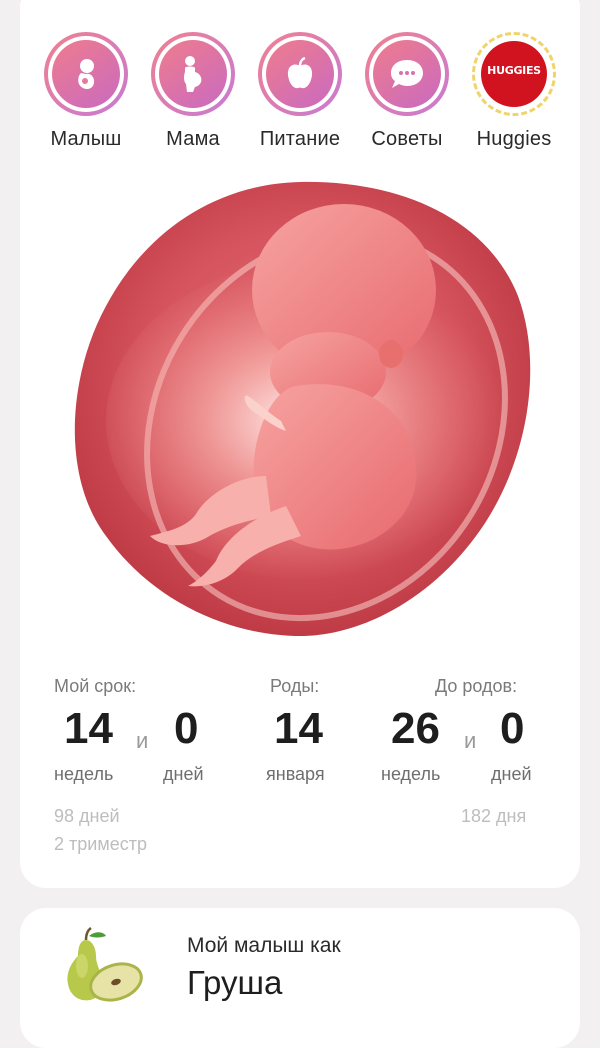 This screenshot has height=1048, width=600. Describe the element at coordinates (511, 774) in the screenshot. I see `until-days-unit: дней` at that location.